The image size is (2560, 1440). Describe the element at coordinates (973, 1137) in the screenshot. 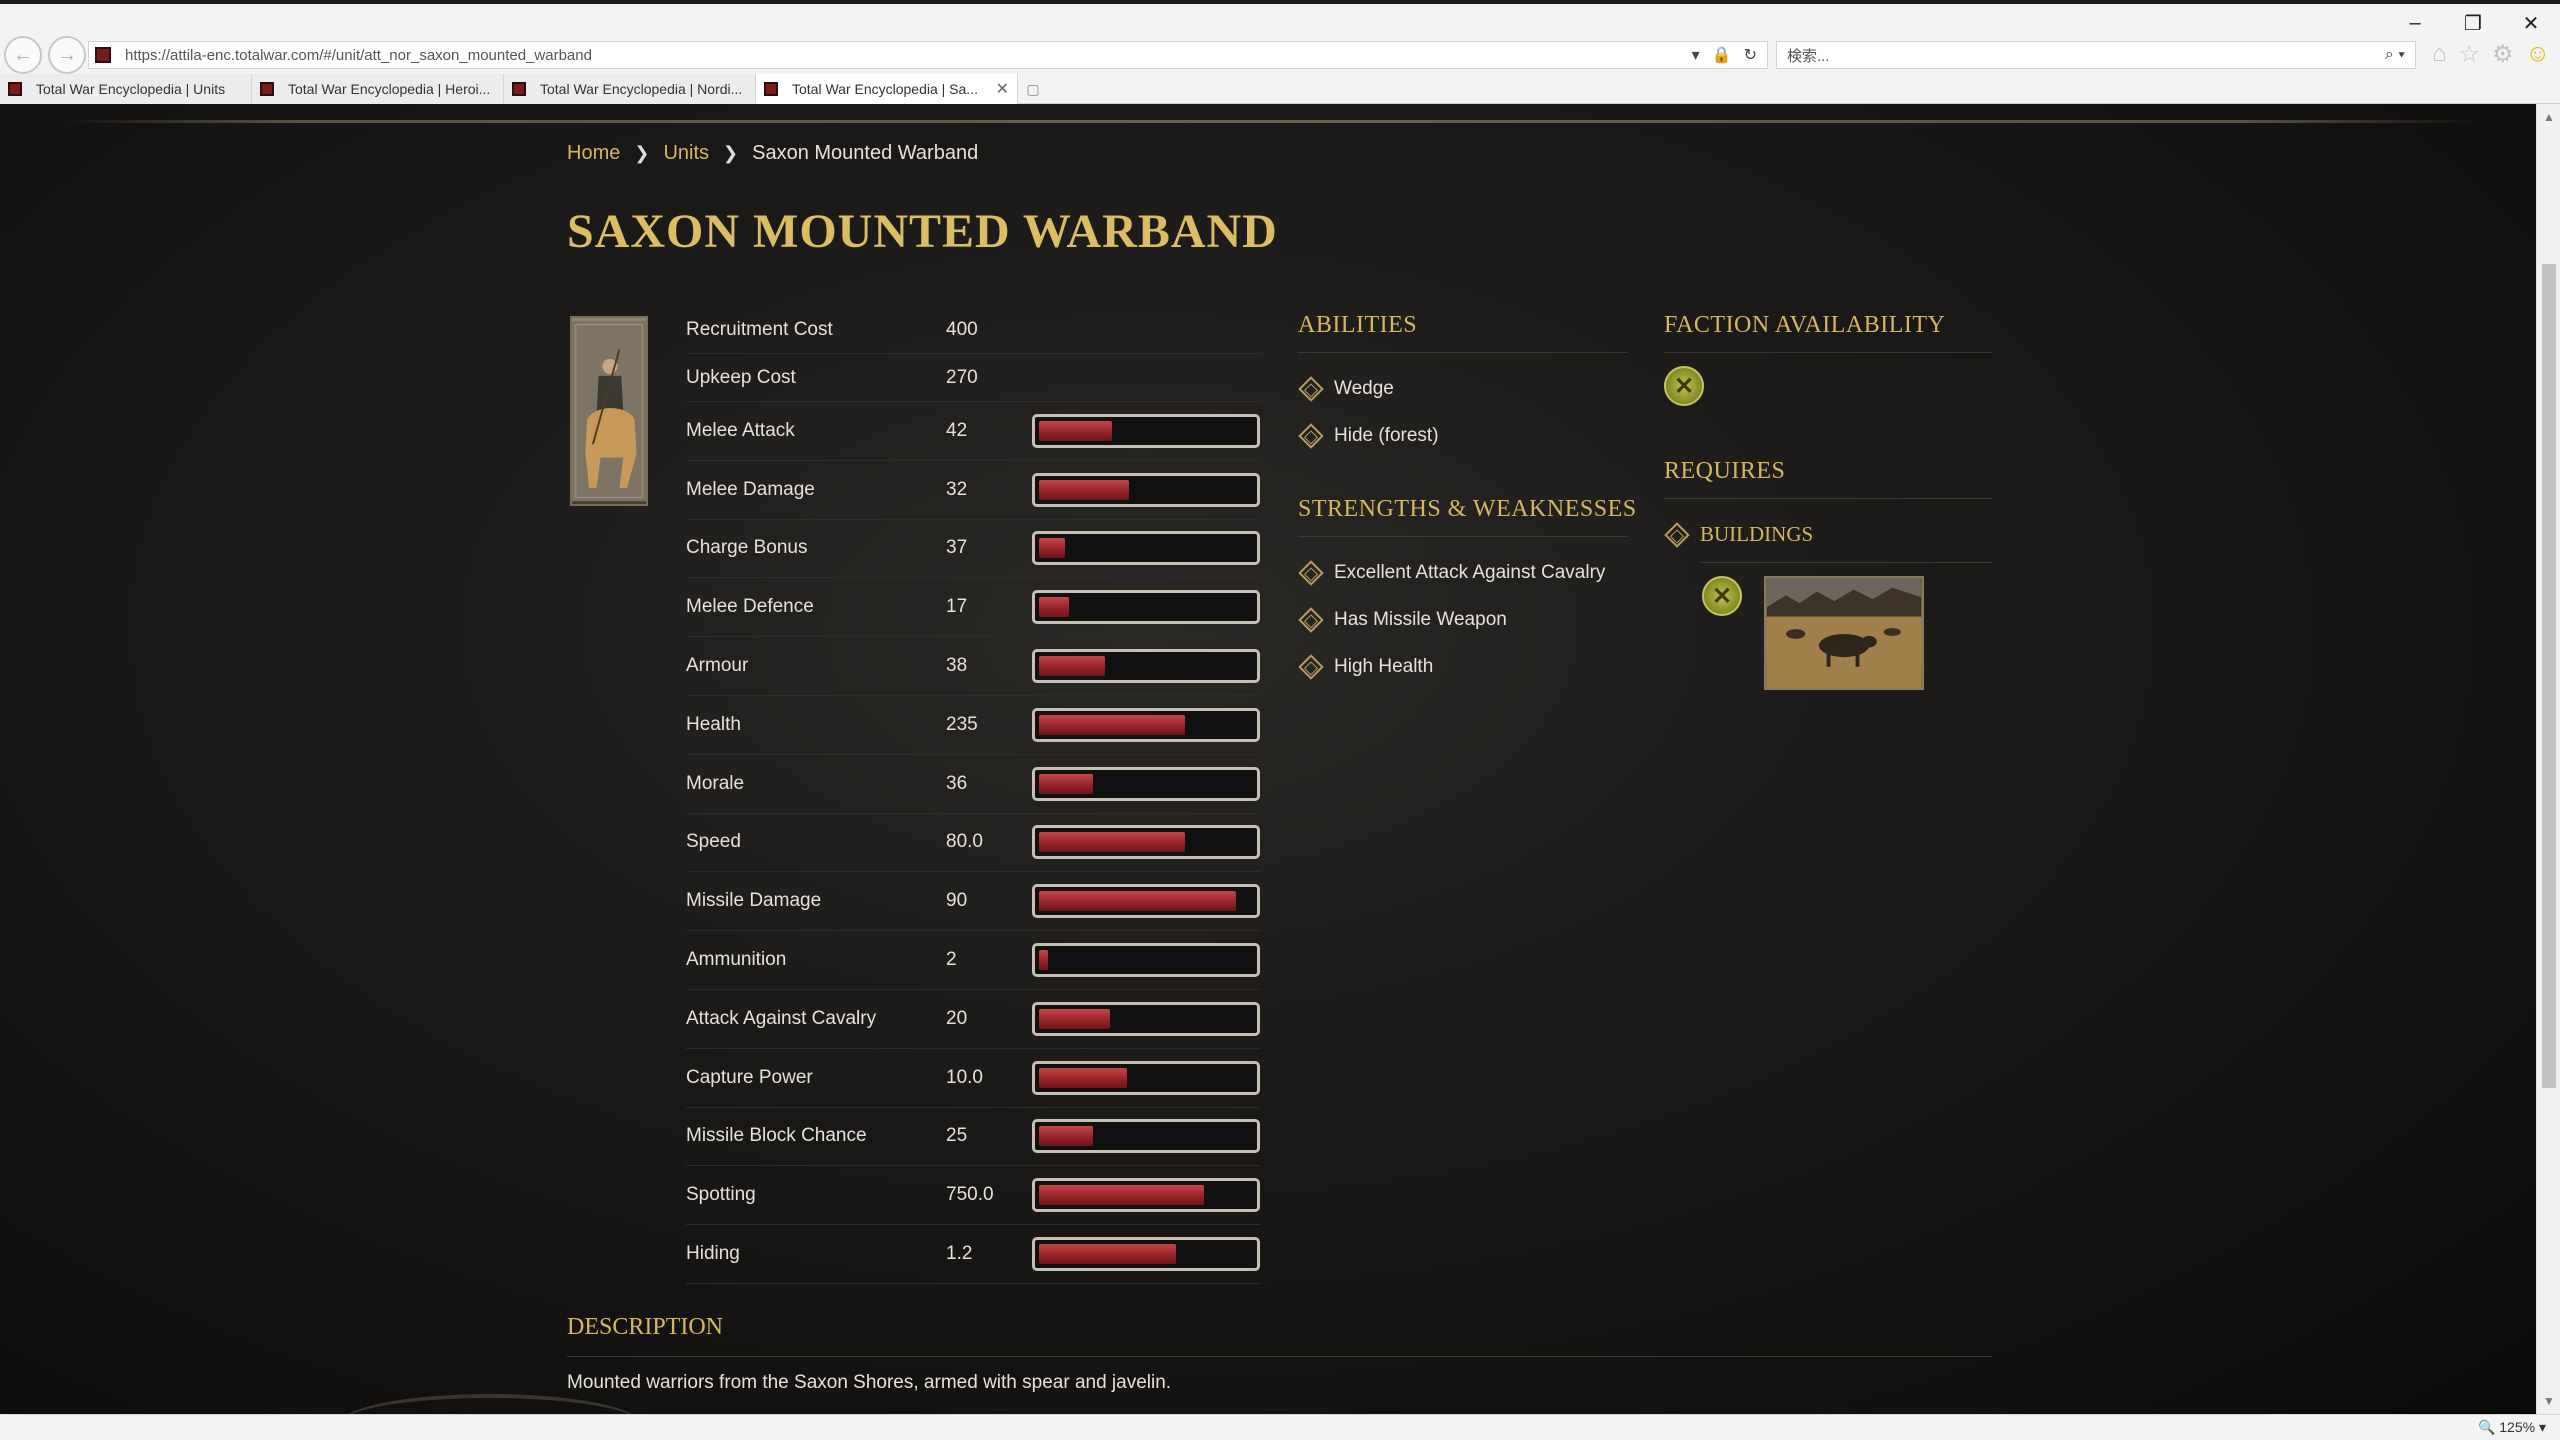

I see `stat-row: Missile Block Chance 25` at that location.